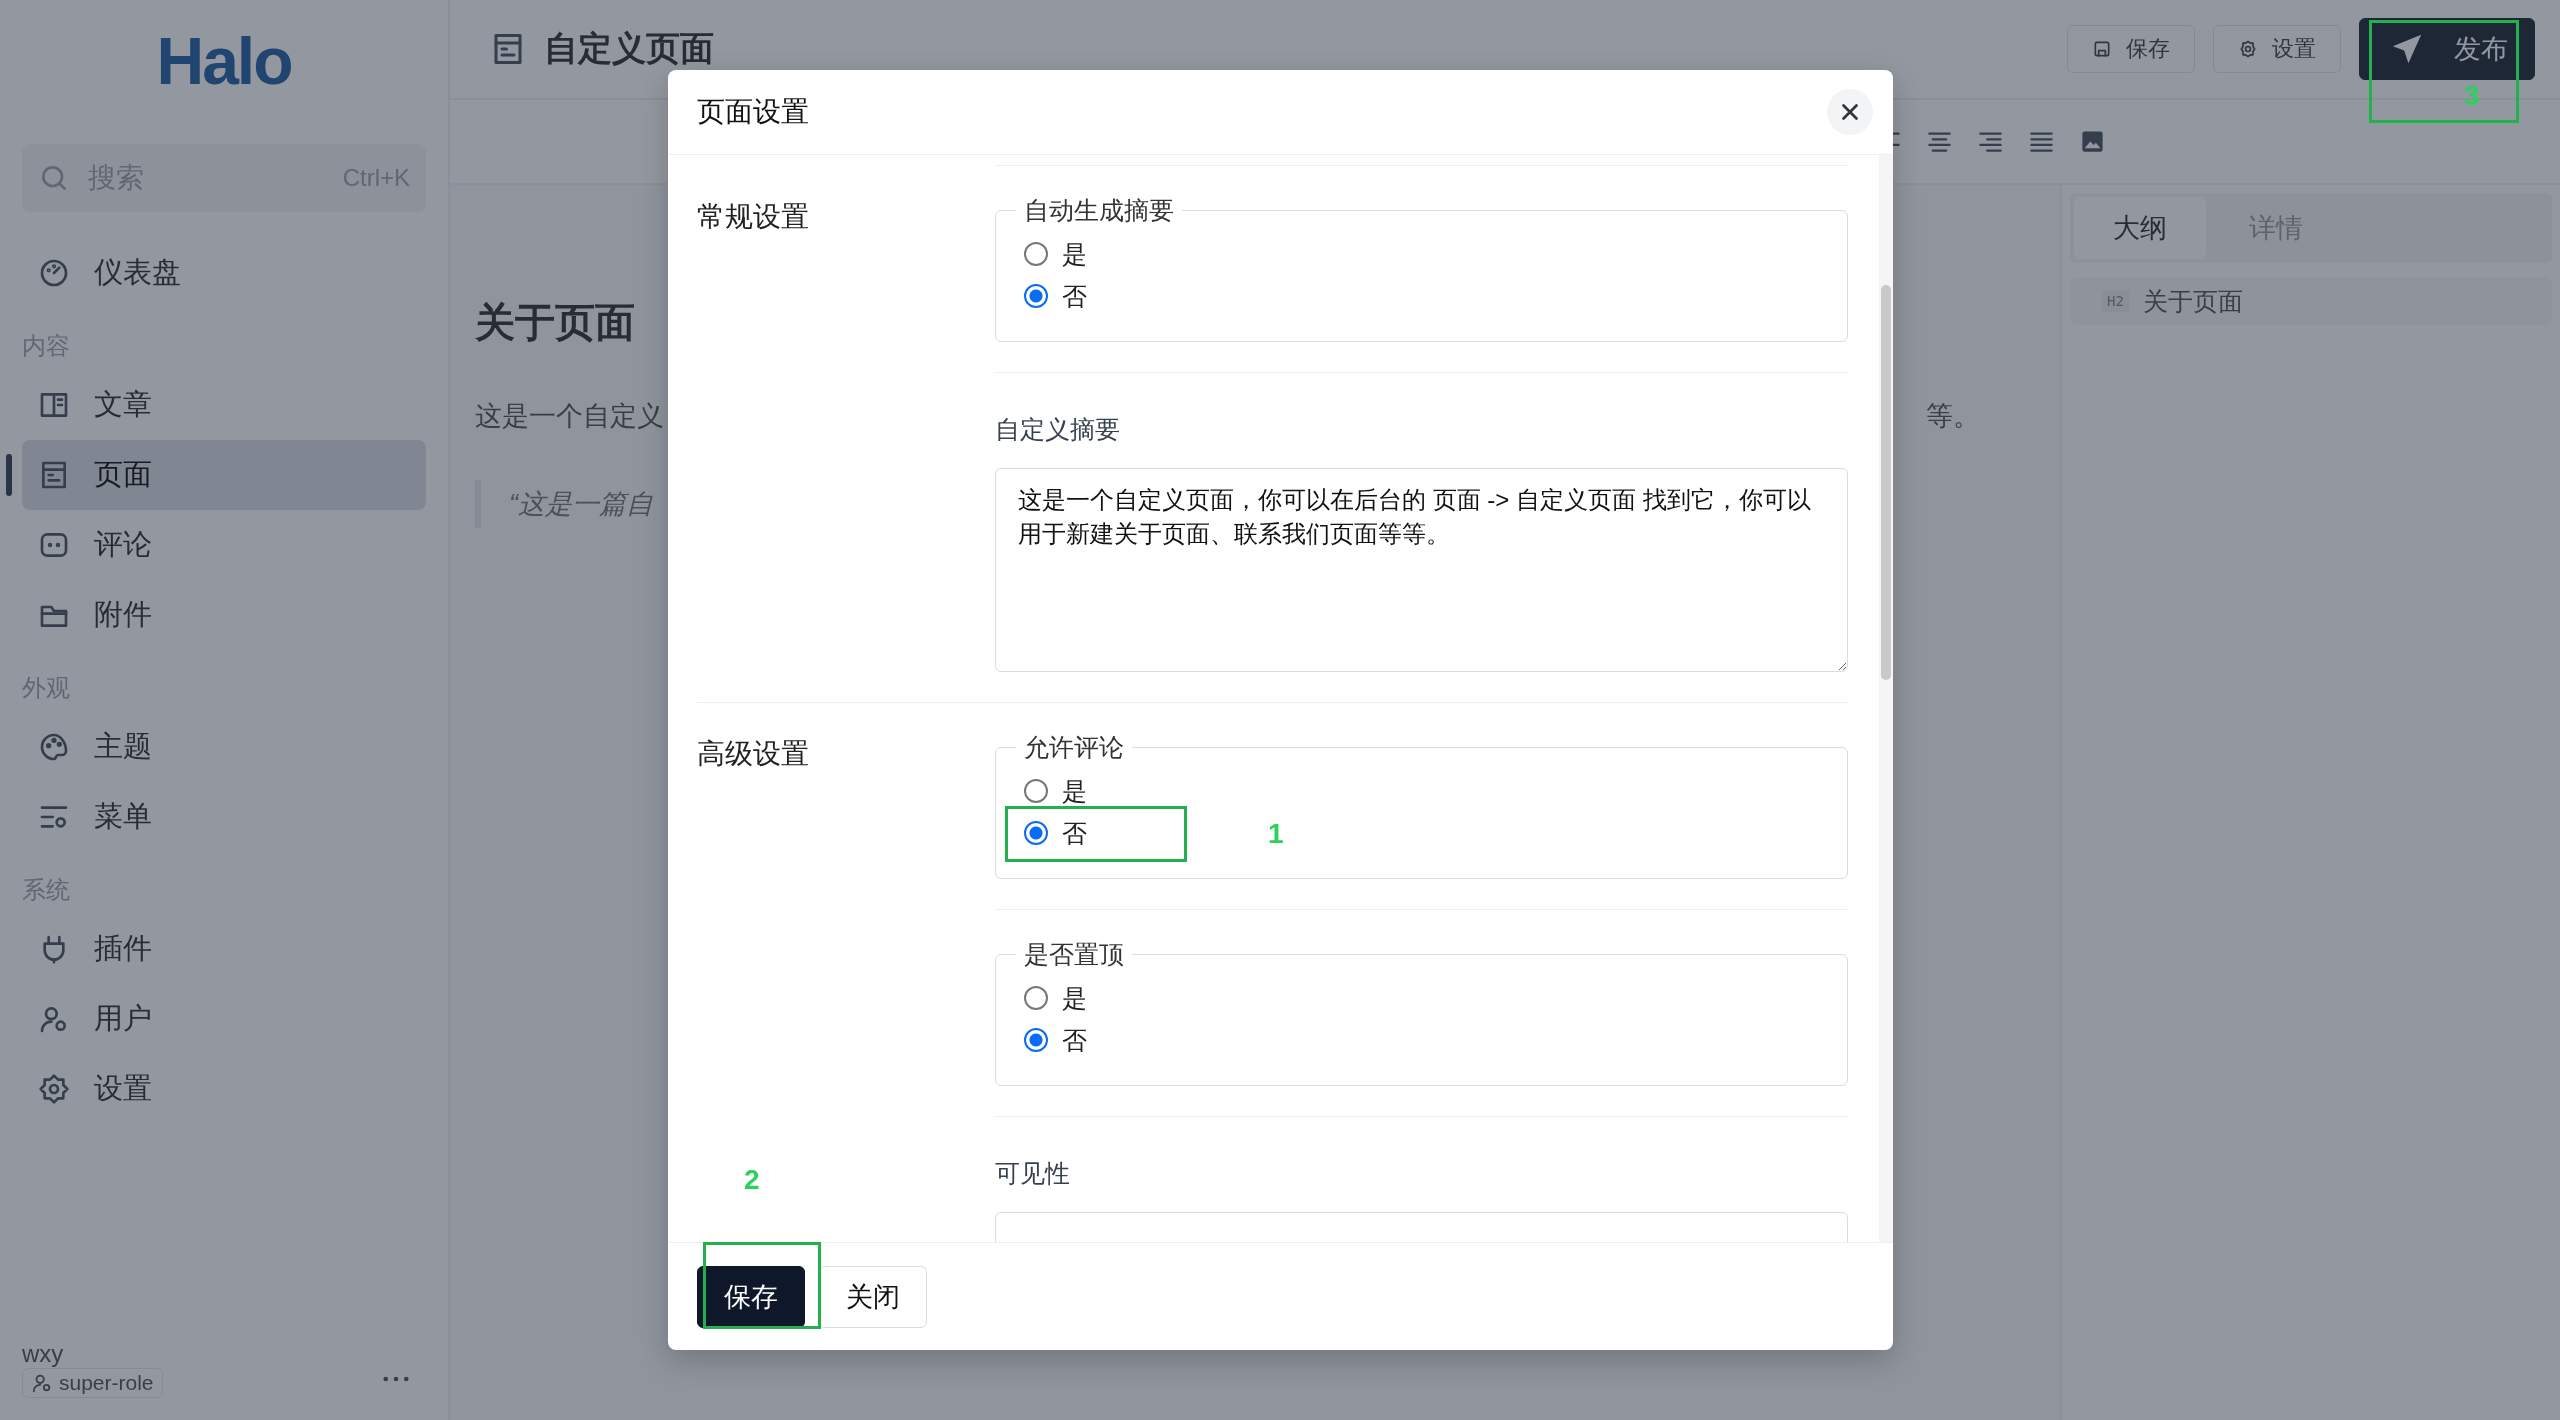  I want to click on logo: Halo, so click(224, 61).